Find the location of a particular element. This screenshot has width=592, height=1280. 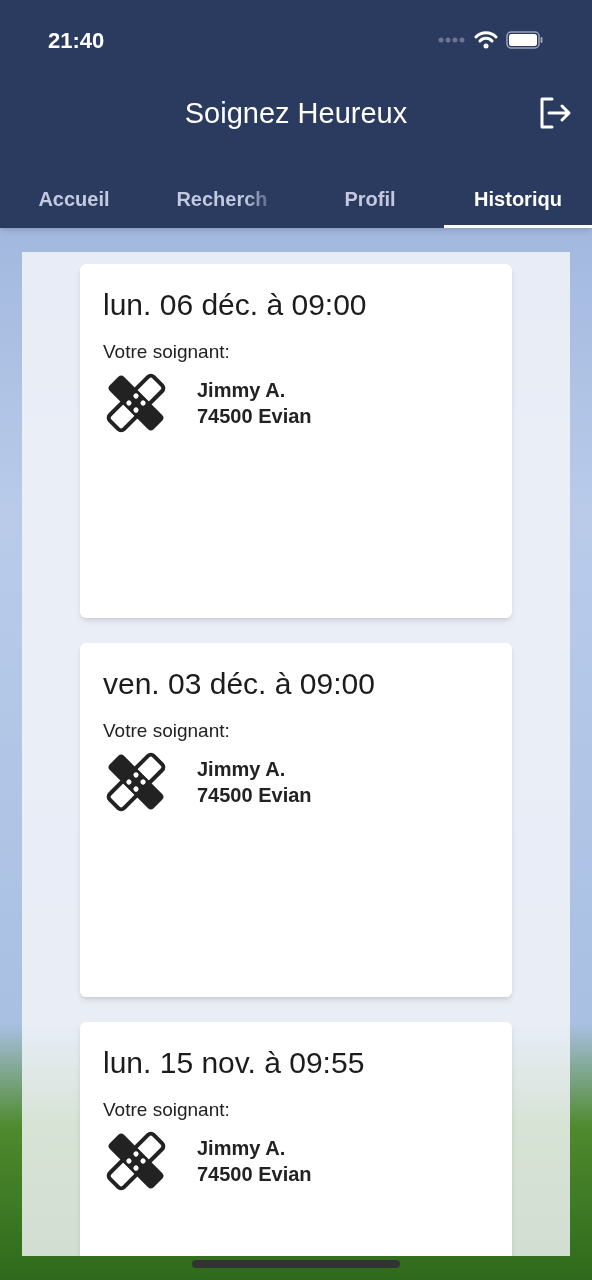

app-title: Soignez Heureux is located at coordinates (296, 114).